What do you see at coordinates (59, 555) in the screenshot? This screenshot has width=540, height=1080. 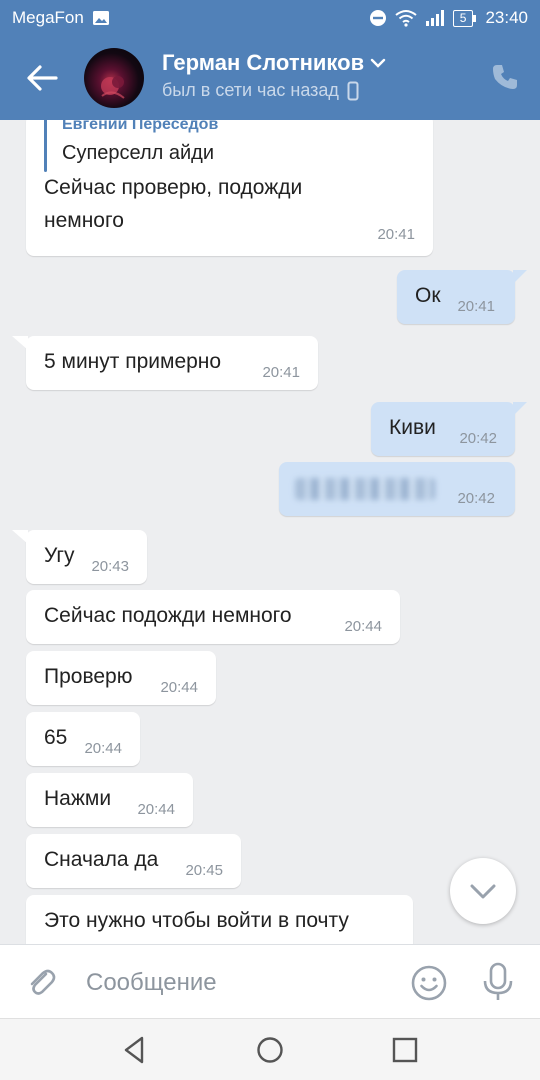 I see `message-text: Угу` at bounding box center [59, 555].